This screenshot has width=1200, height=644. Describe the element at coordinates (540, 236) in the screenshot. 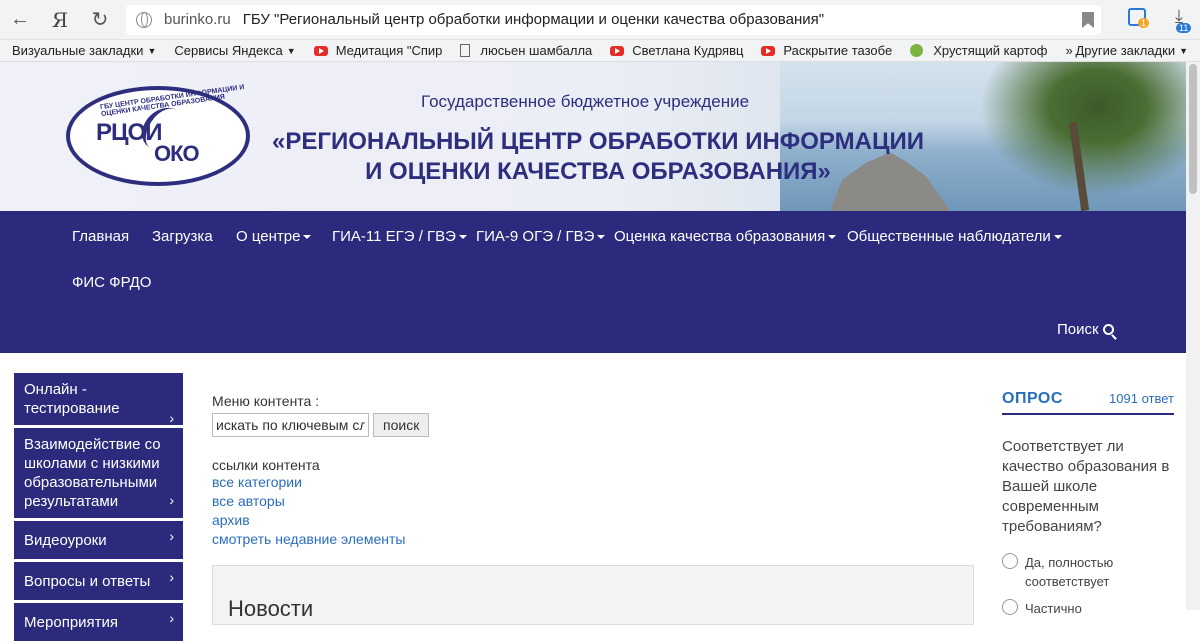

I see `nav-item-gia9: ГИА-9 ОГЭ / ГВЭ` at that location.